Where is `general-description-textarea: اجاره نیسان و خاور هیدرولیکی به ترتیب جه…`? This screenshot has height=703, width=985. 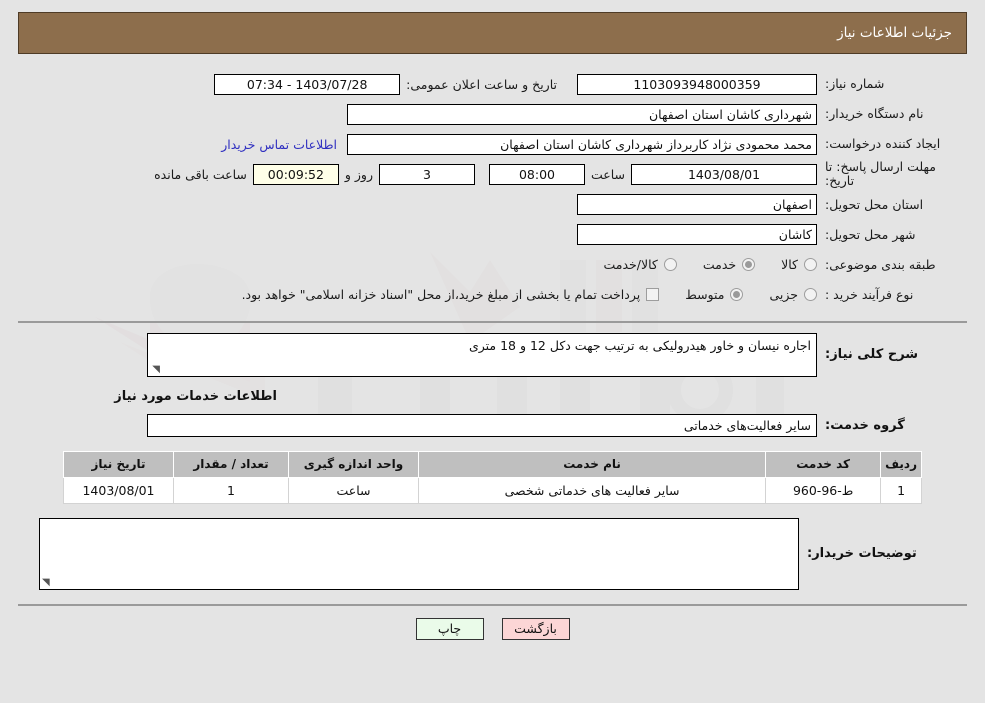 general-description-textarea: اجاره نیسان و خاور هیدرولیکی به ترتیب جه… is located at coordinates (482, 354).